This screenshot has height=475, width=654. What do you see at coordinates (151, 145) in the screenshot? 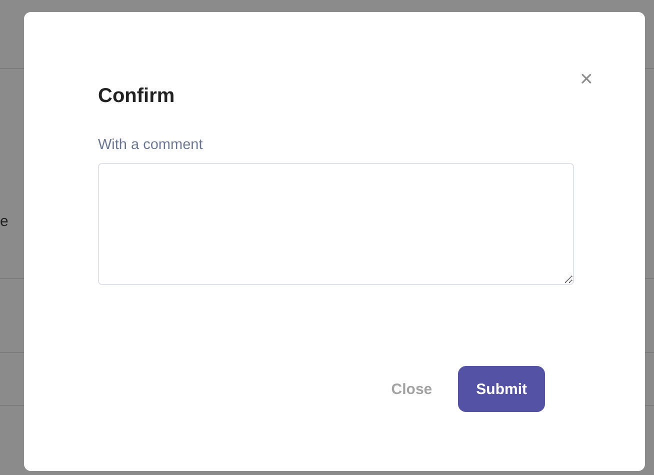
I see `field-label: With a comment` at bounding box center [151, 145].